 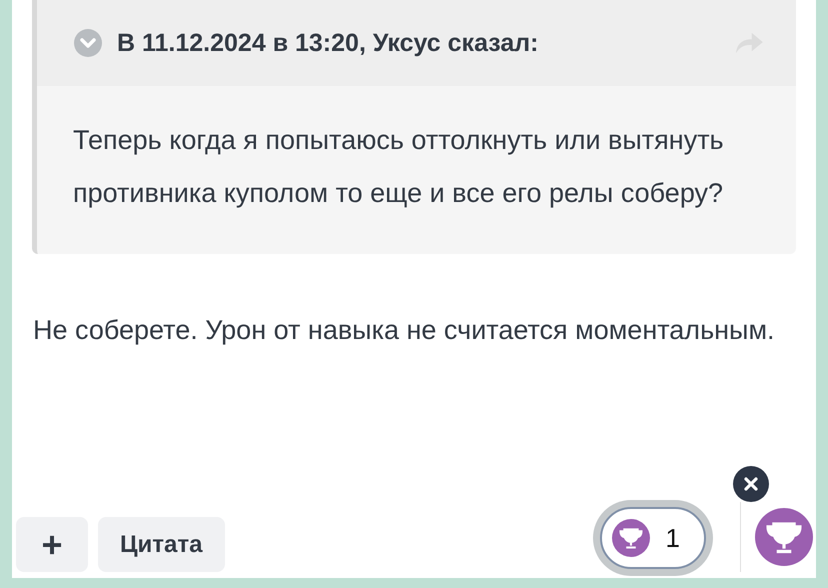 What do you see at coordinates (328, 43) in the screenshot?
I see `quote-header: В 11.12.2024 в 13:20, Уксус сказал:` at bounding box center [328, 43].